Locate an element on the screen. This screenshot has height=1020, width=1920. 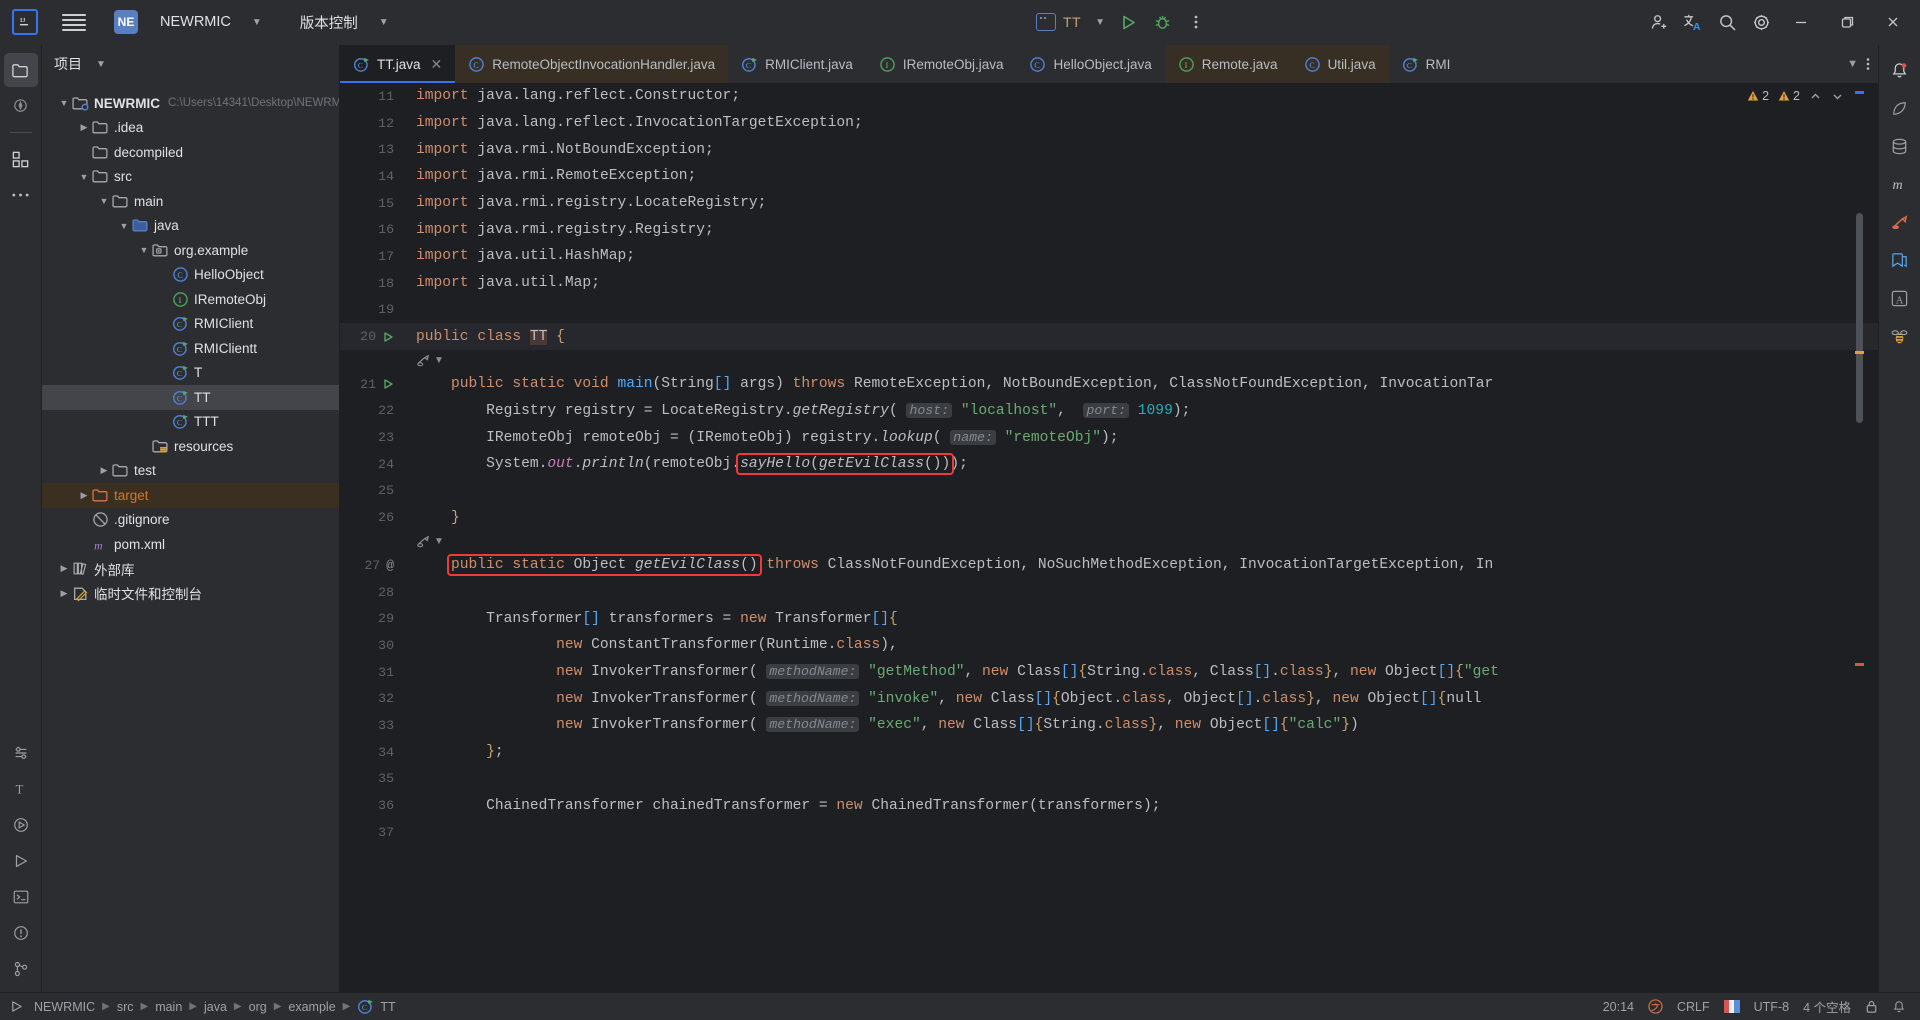
more-dots-icon is located at coordinates (21, 195).